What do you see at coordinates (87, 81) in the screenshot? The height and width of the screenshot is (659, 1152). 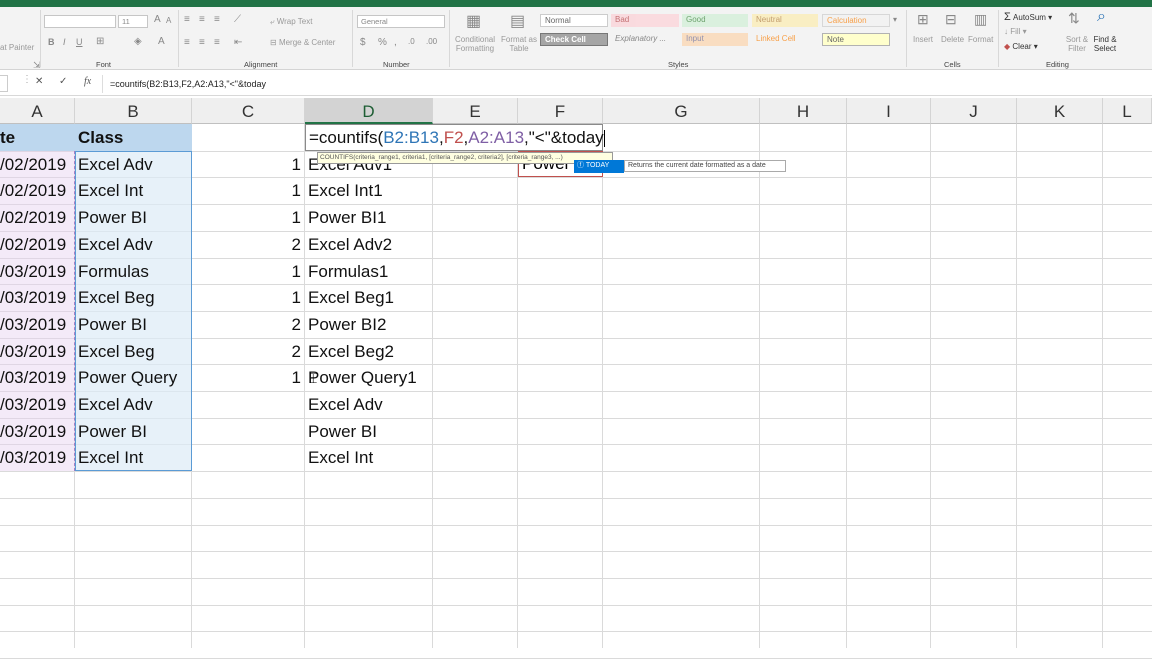 I see `insert-function-icon: fx` at bounding box center [87, 81].